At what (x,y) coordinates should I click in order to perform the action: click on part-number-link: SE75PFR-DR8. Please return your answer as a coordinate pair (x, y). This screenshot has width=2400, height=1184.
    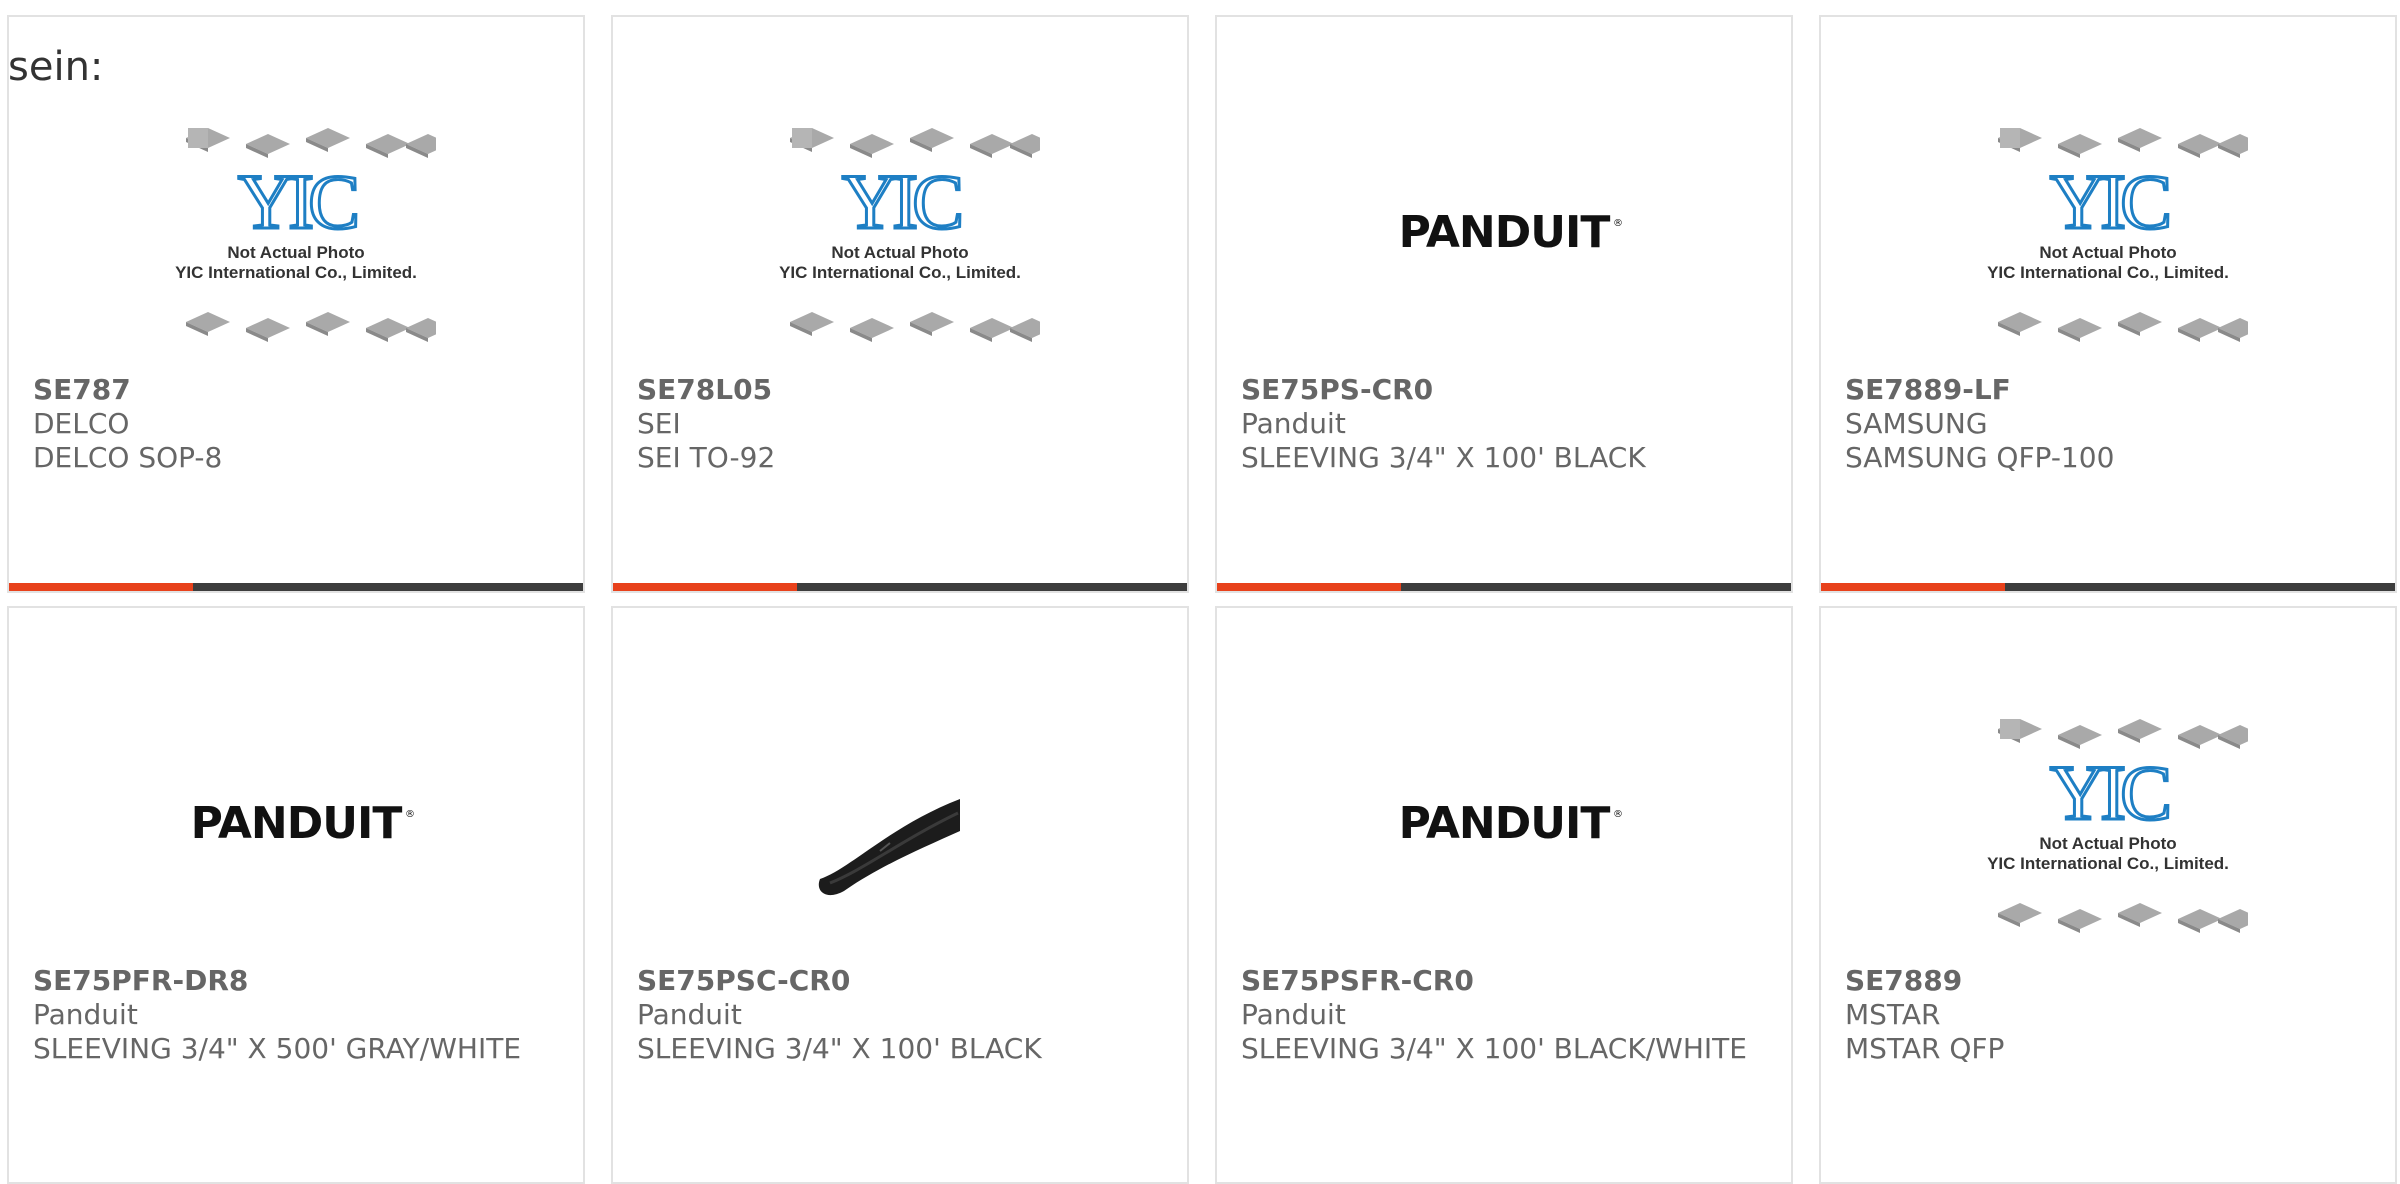
    Looking at the image, I should click on (296, 981).